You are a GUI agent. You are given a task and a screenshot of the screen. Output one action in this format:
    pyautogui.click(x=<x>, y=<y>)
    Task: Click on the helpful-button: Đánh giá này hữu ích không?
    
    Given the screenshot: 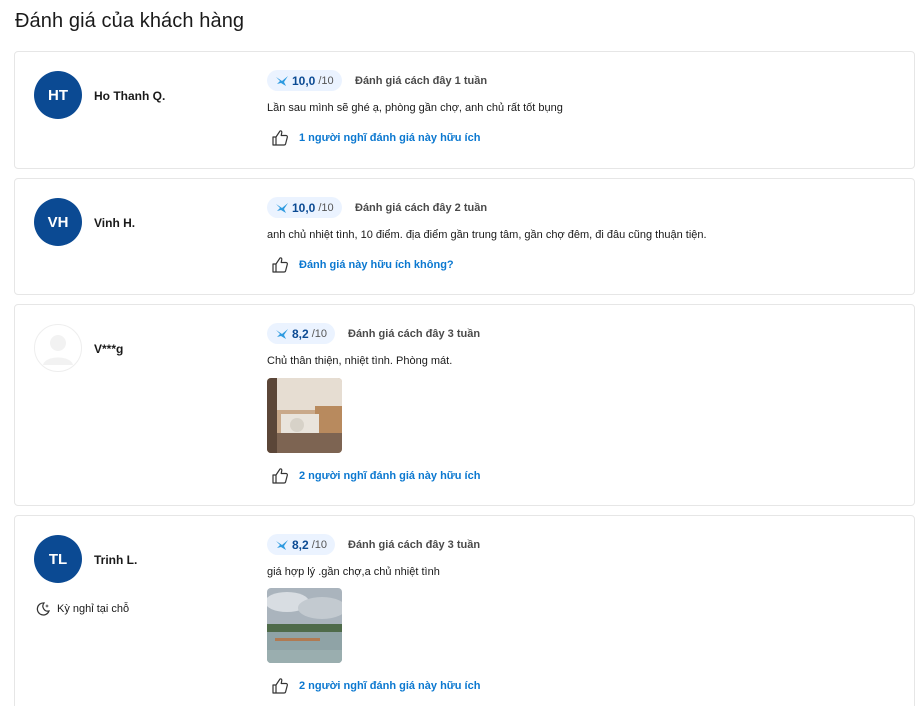 What is the action you would take?
    pyautogui.click(x=362, y=265)
    